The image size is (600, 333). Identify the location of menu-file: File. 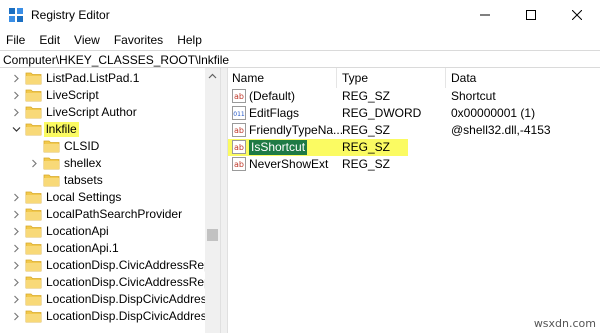
(16, 40).